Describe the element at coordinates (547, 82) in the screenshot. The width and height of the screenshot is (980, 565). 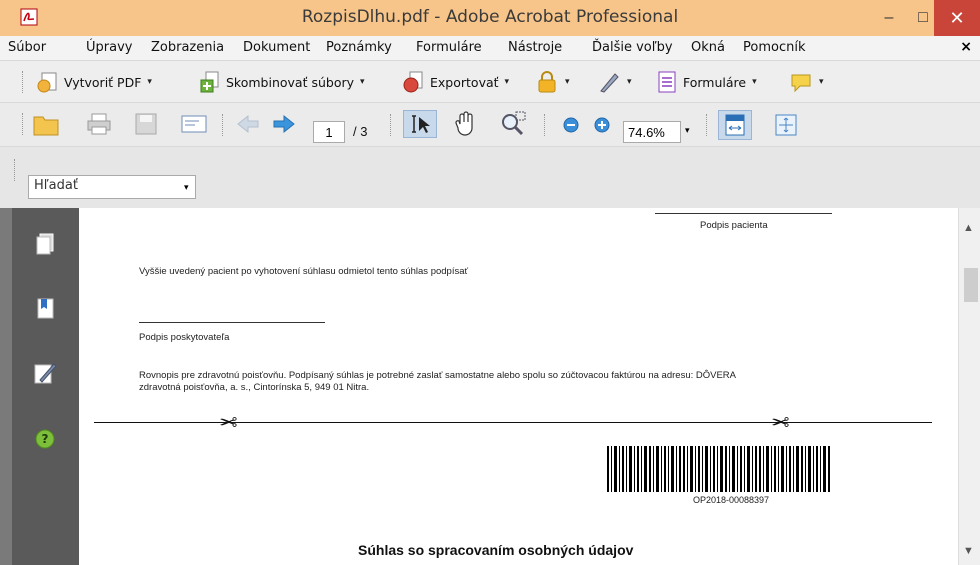
I see `lock-icon` at that location.